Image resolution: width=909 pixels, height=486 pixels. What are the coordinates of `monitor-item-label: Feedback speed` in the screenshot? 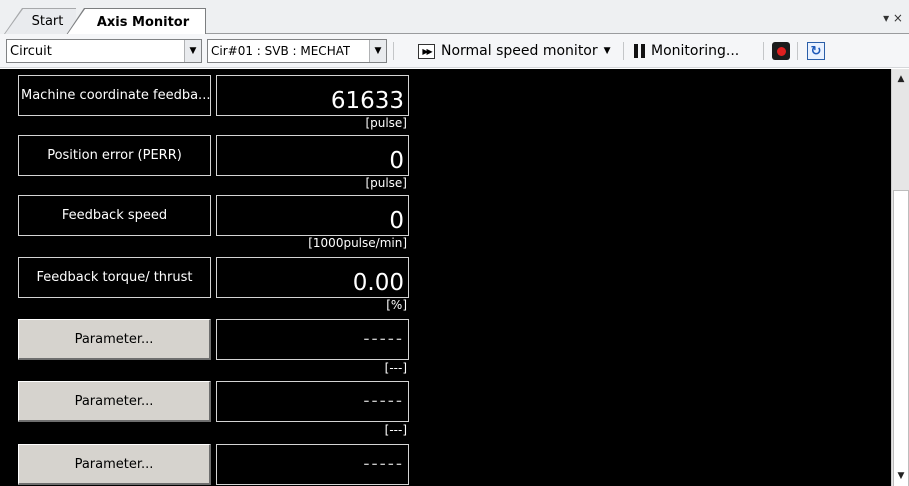 It's located at (114, 215).